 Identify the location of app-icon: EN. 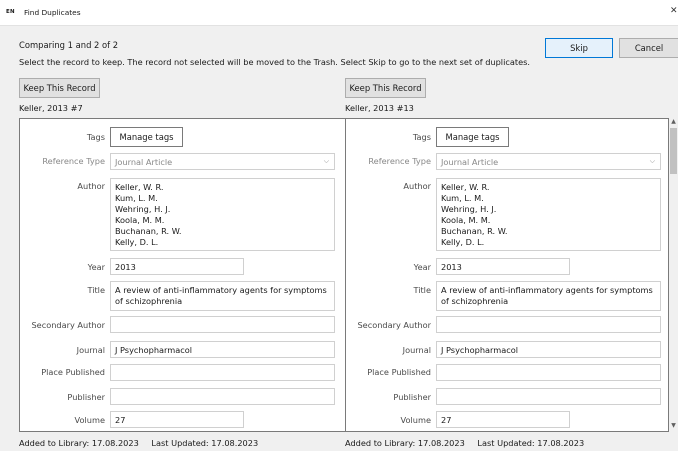
(10, 12).